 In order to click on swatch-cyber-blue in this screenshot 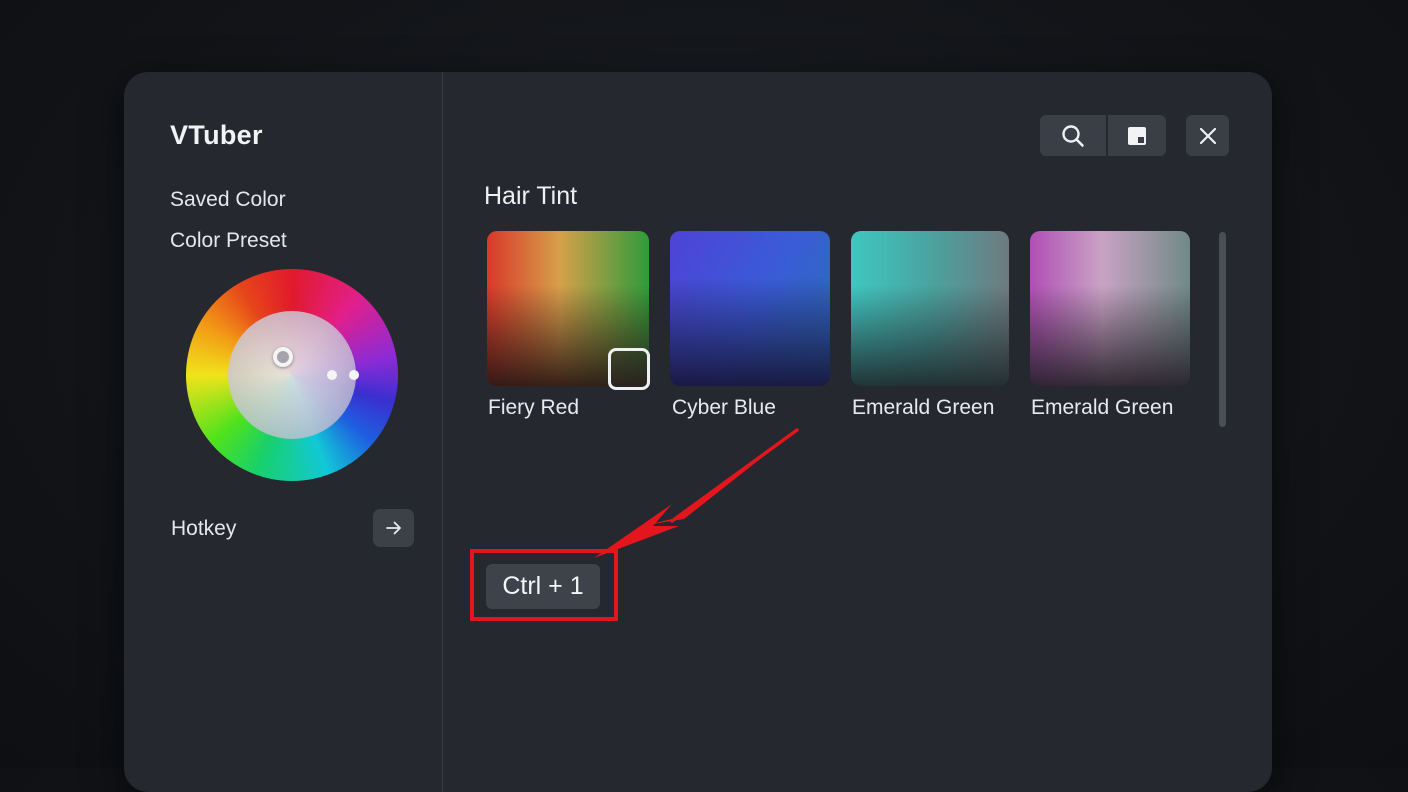, I will do `click(750, 308)`.